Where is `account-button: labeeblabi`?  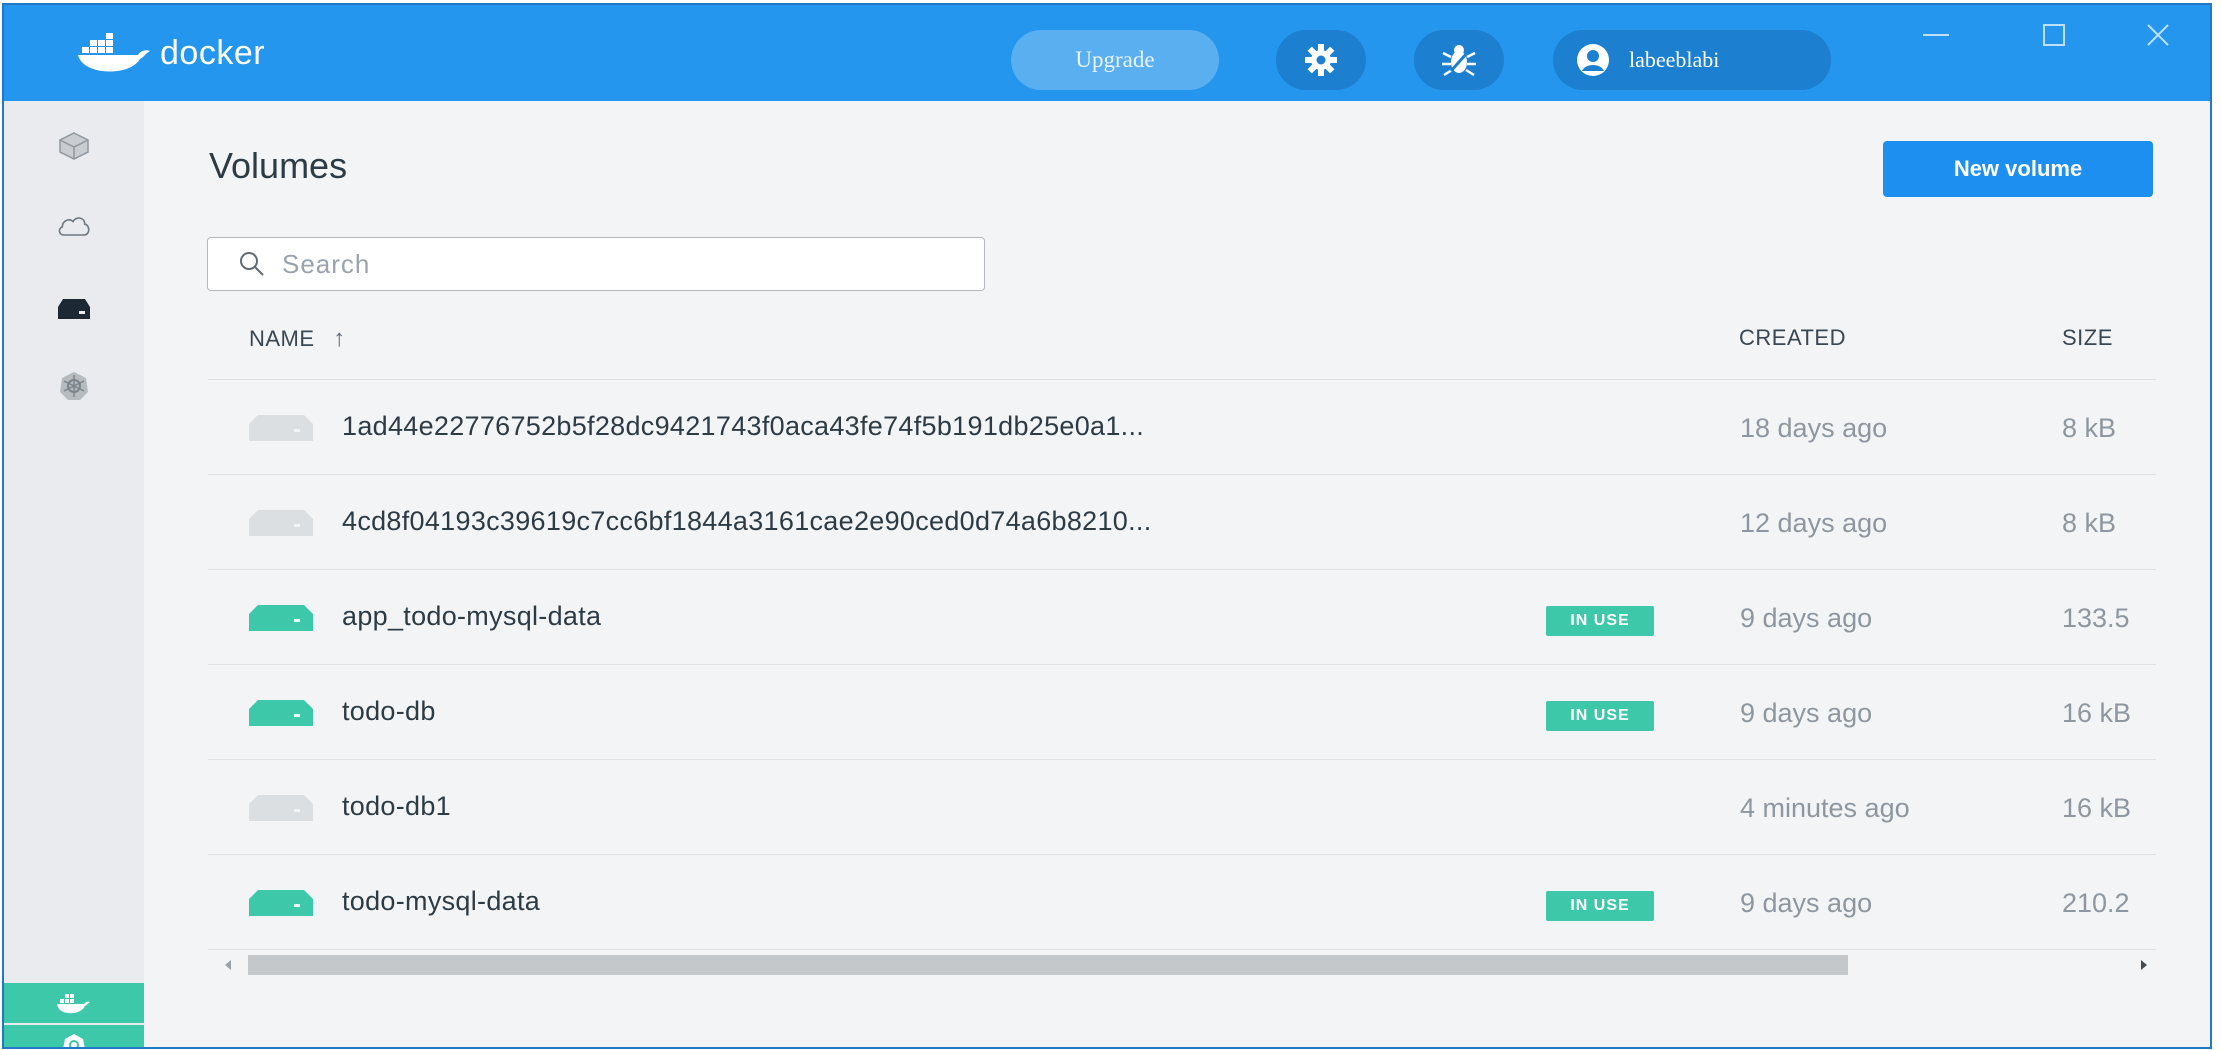 account-button: labeeblabi is located at coordinates (1692, 60).